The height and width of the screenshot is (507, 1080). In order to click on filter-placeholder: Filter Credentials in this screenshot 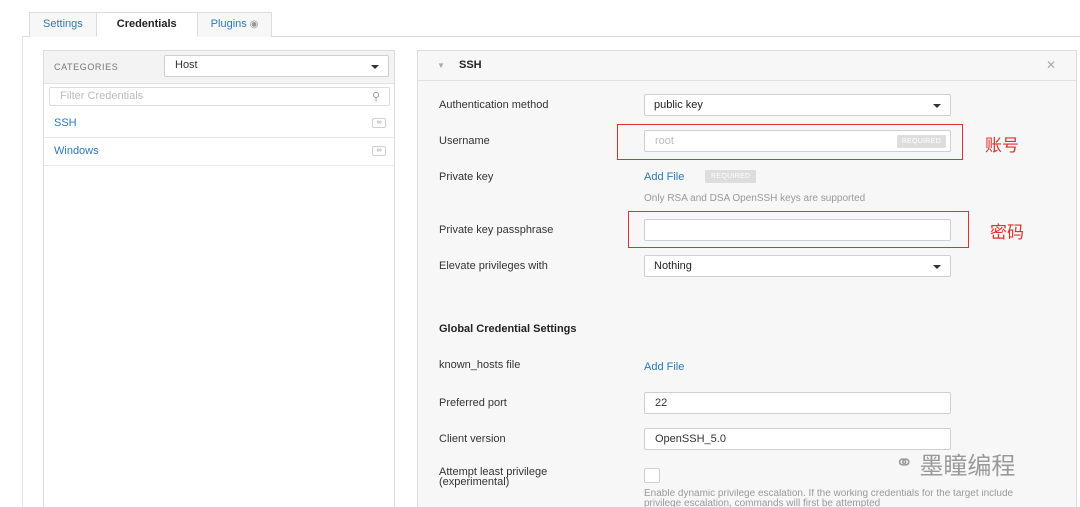, I will do `click(102, 96)`.